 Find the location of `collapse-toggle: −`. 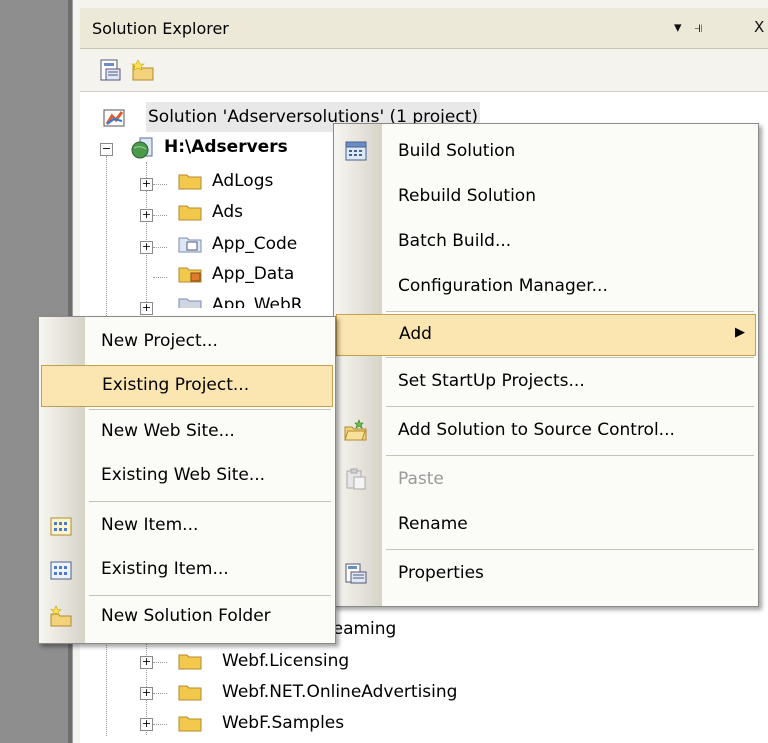

collapse-toggle: − is located at coordinates (106, 149).